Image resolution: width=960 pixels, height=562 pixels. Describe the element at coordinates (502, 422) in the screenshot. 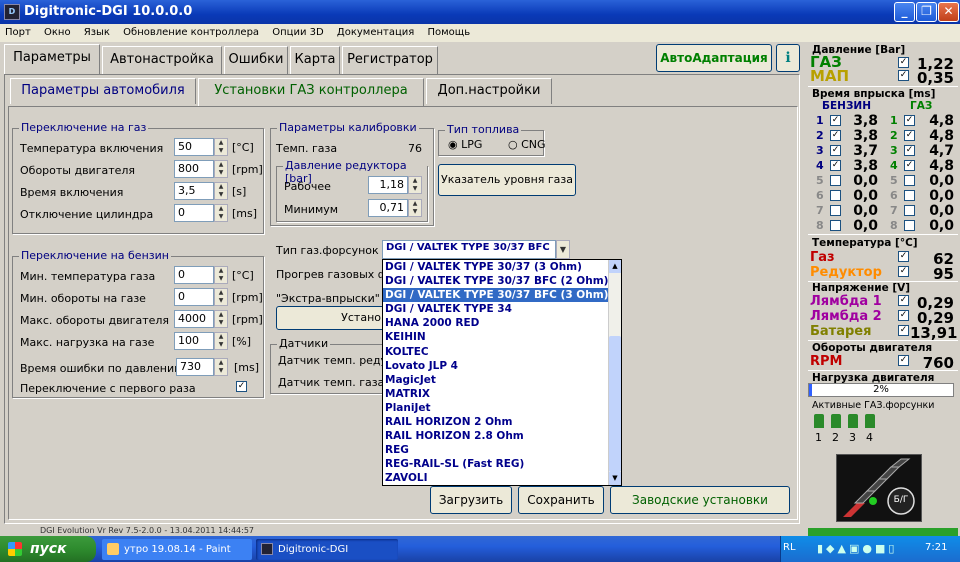

I see `injector-option: RAIL HORIZON 2 Ohm` at that location.